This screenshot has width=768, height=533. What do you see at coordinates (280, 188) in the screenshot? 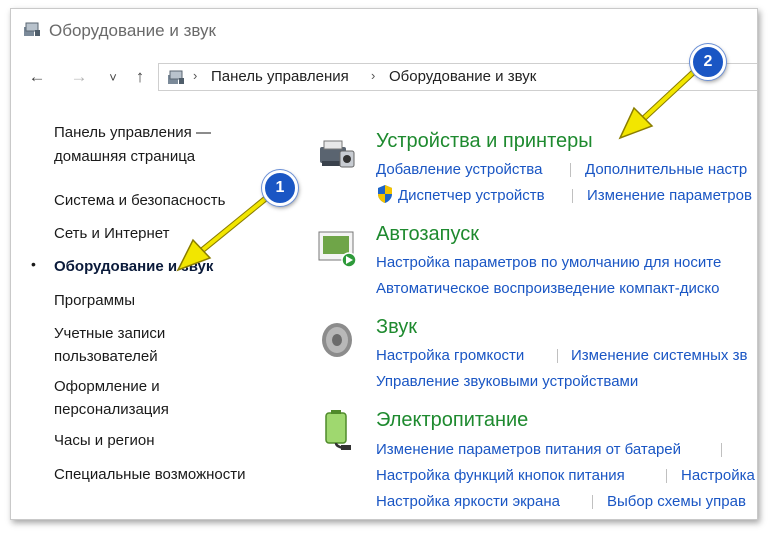
I see `annotation-badge-1: 1` at bounding box center [280, 188].